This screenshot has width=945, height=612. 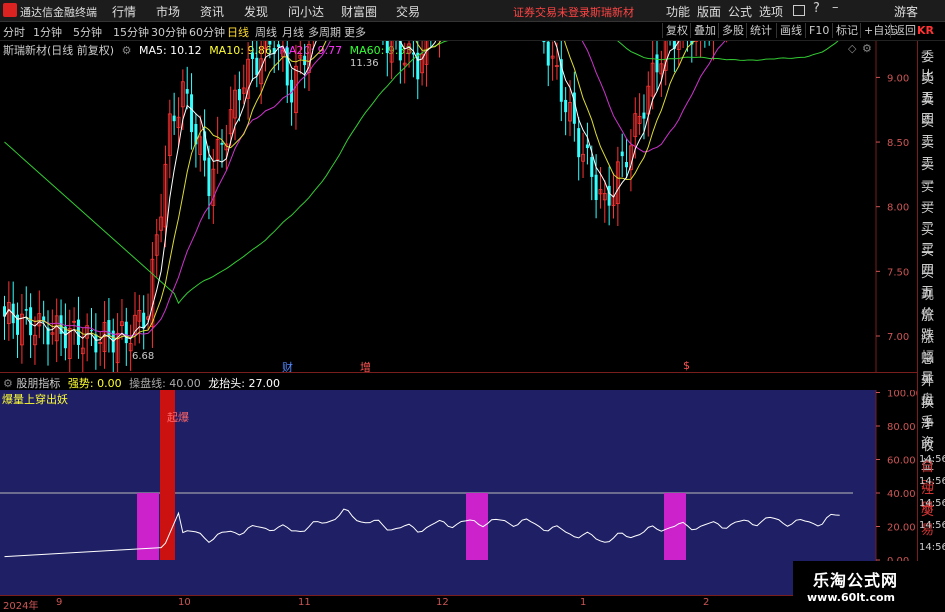 What do you see at coordinates (678, 11) in the screenshot?
I see `menu-gongneng: 功能` at bounding box center [678, 11].